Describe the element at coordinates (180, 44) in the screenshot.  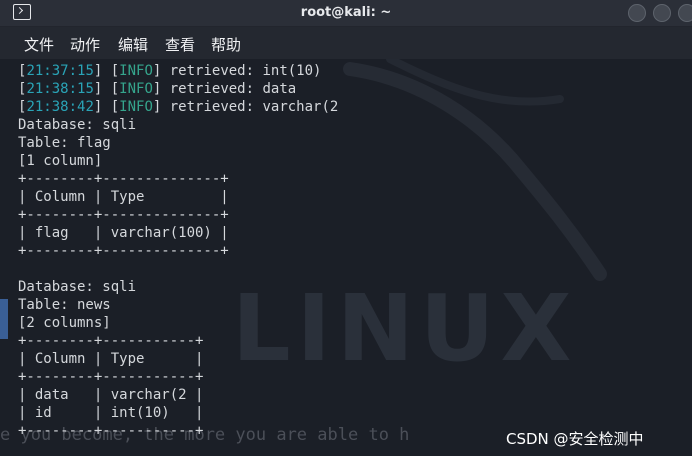
I see `menu-view: 查看` at that location.